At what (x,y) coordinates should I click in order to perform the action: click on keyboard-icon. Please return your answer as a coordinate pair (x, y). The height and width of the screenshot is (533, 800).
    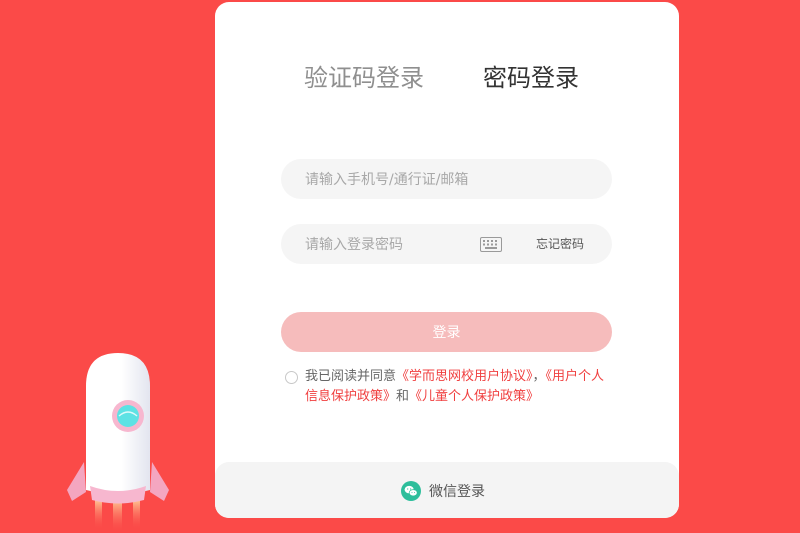
    Looking at the image, I should click on (491, 244).